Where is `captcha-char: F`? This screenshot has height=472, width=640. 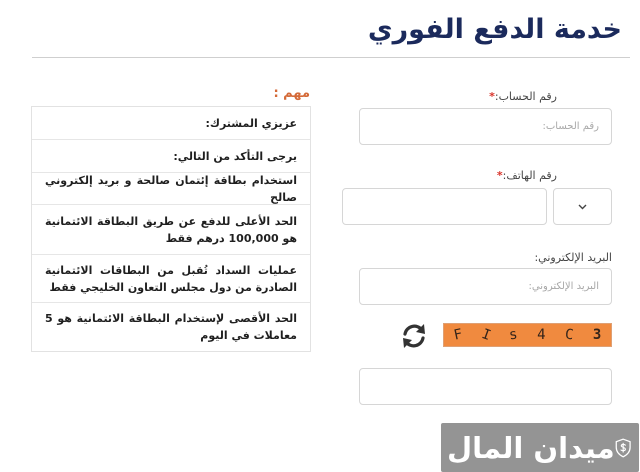 captcha-char: F is located at coordinates (458, 335).